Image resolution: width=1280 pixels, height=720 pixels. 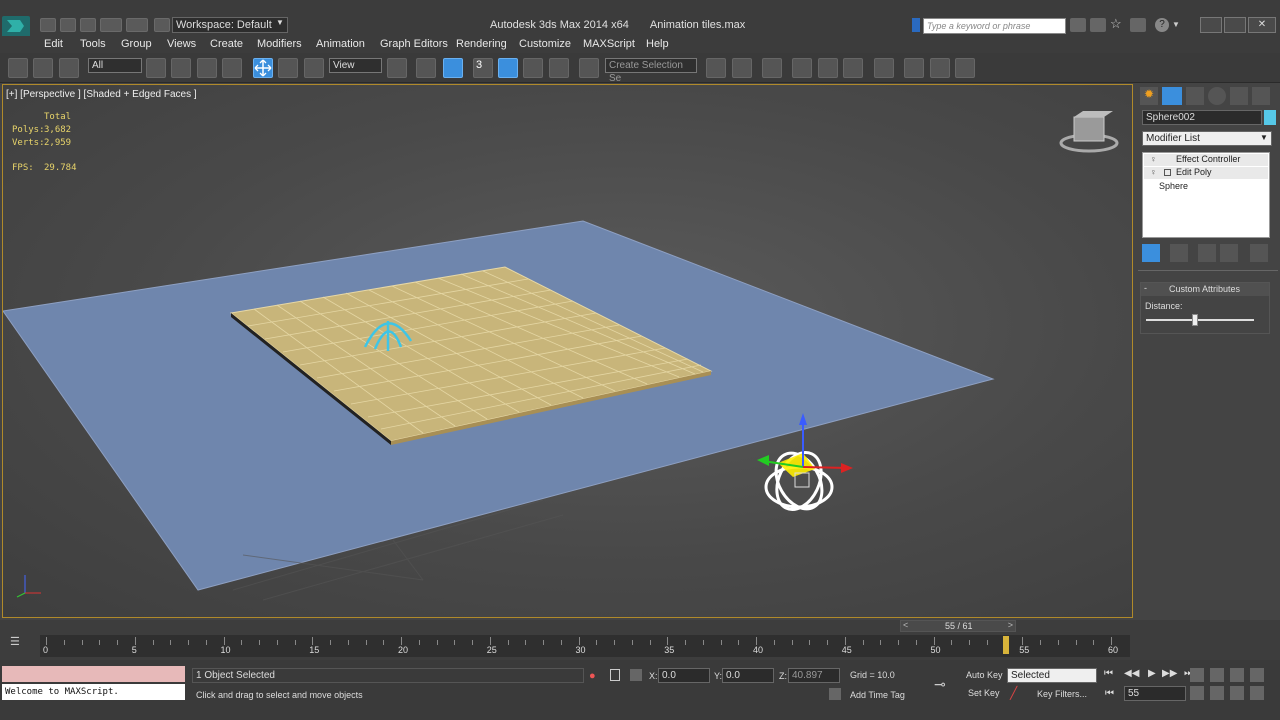 I want to click on search-options-icon, so click(x=916, y=25).